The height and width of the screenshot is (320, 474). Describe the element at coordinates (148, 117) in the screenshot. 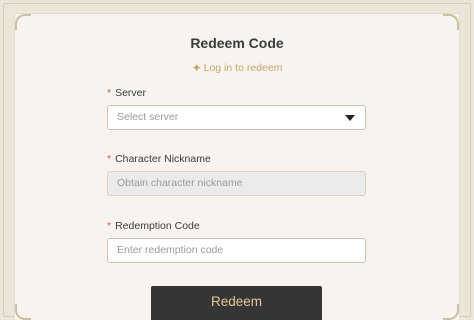

I see `server-select-placeholder: Select server` at that location.